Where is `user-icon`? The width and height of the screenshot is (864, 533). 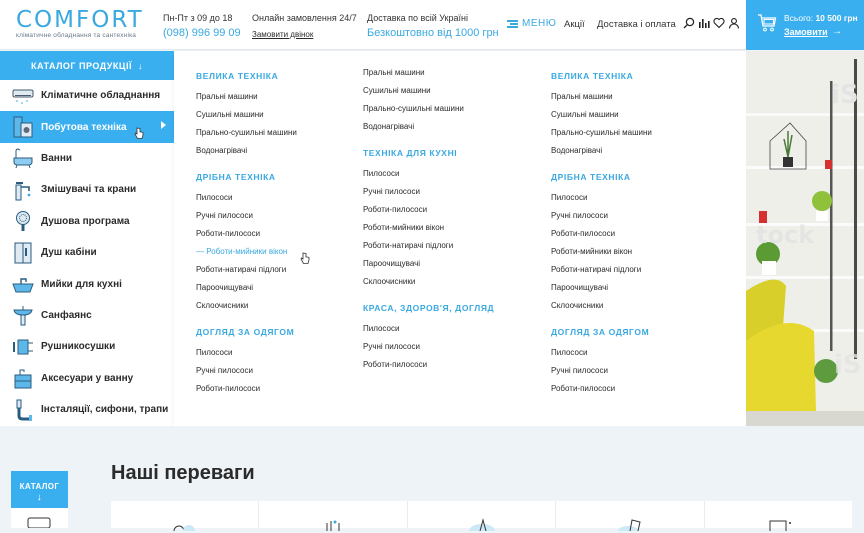
user-icon is located at coordinates (734, 23).